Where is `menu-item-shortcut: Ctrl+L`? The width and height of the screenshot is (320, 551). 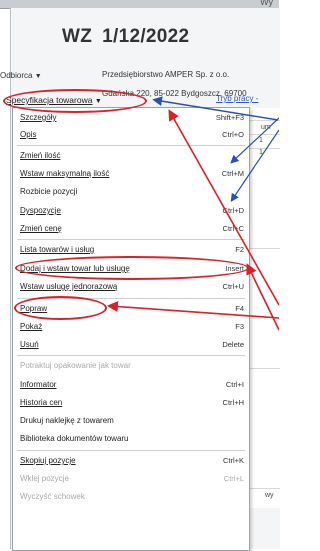
menu-item-shortcut: Ctrl+L is located at coordinates (233, 478).